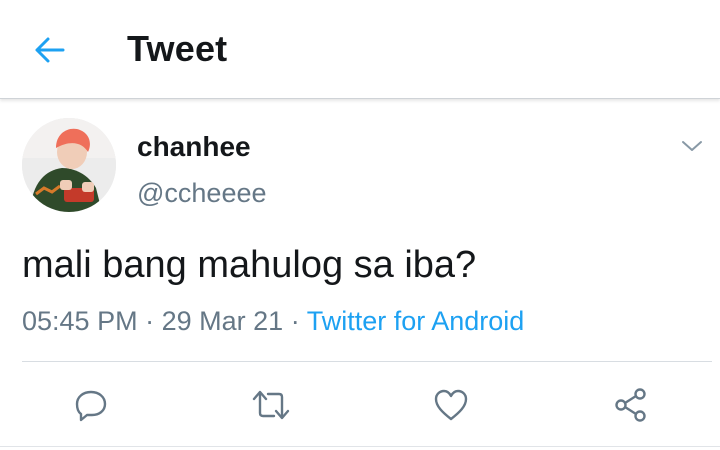 Image resolution: width=720 pixels, height=450 pixels. Describe the element at coordinates (194, 147) in the screenshot. I see `display-name: chanhee` at that location.